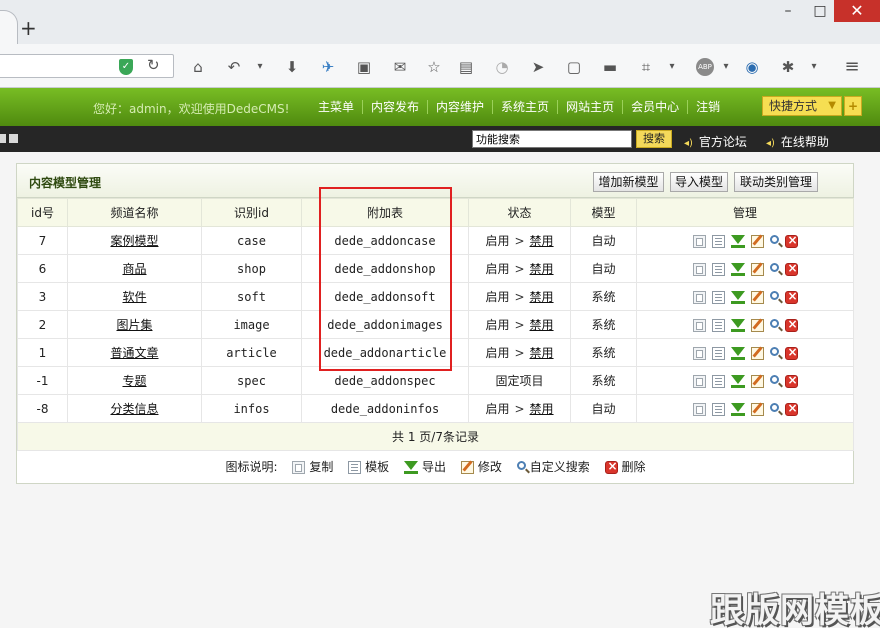 Image resolution: width=880 pixels, height=628 pixels. I want to click on home-icon: ⌂, so click(198, 67).